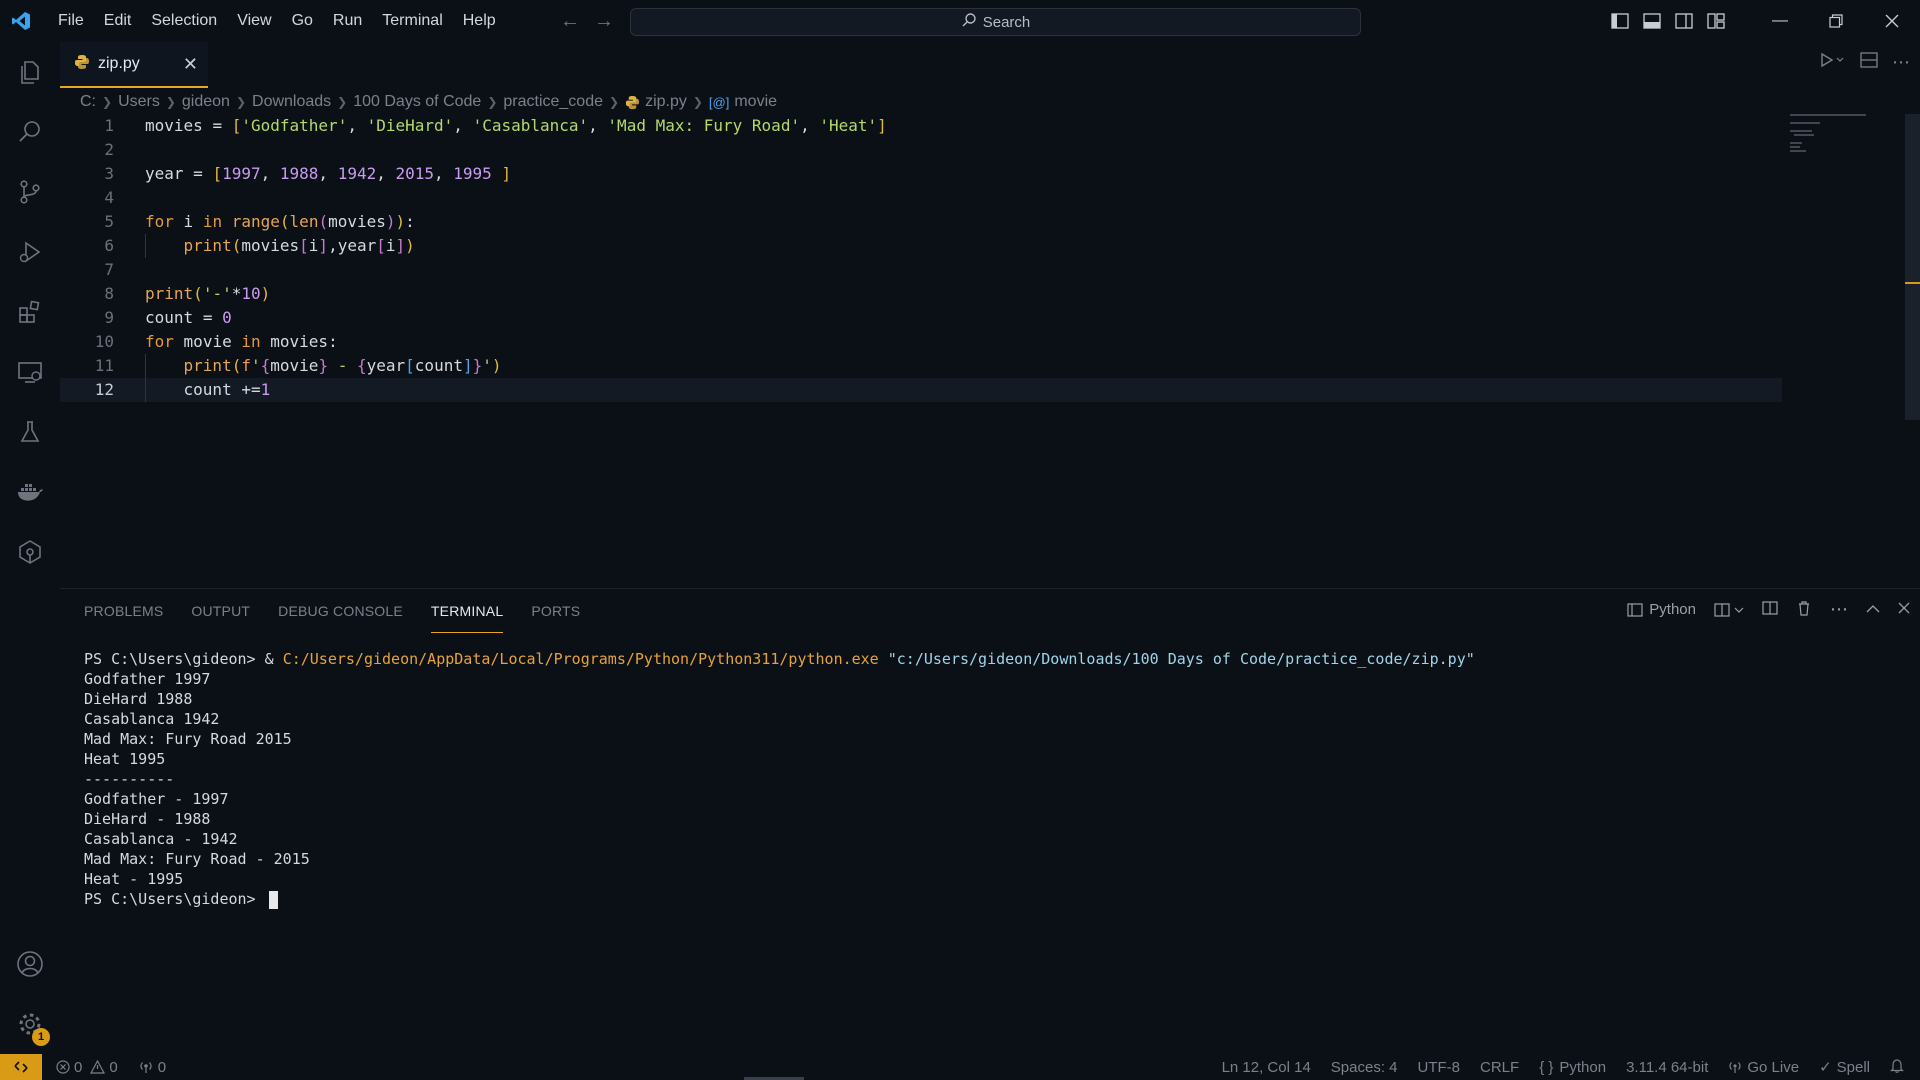 This screenshot has width=1920, height=1080. What do you see at coordinates (254, 21) in the screenshot?
I see `menu-view: View` at bounding box center [254, 21].